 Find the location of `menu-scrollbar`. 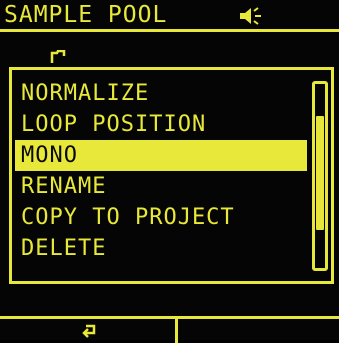

menu-scrollbar is located at coordinates (320, 176).